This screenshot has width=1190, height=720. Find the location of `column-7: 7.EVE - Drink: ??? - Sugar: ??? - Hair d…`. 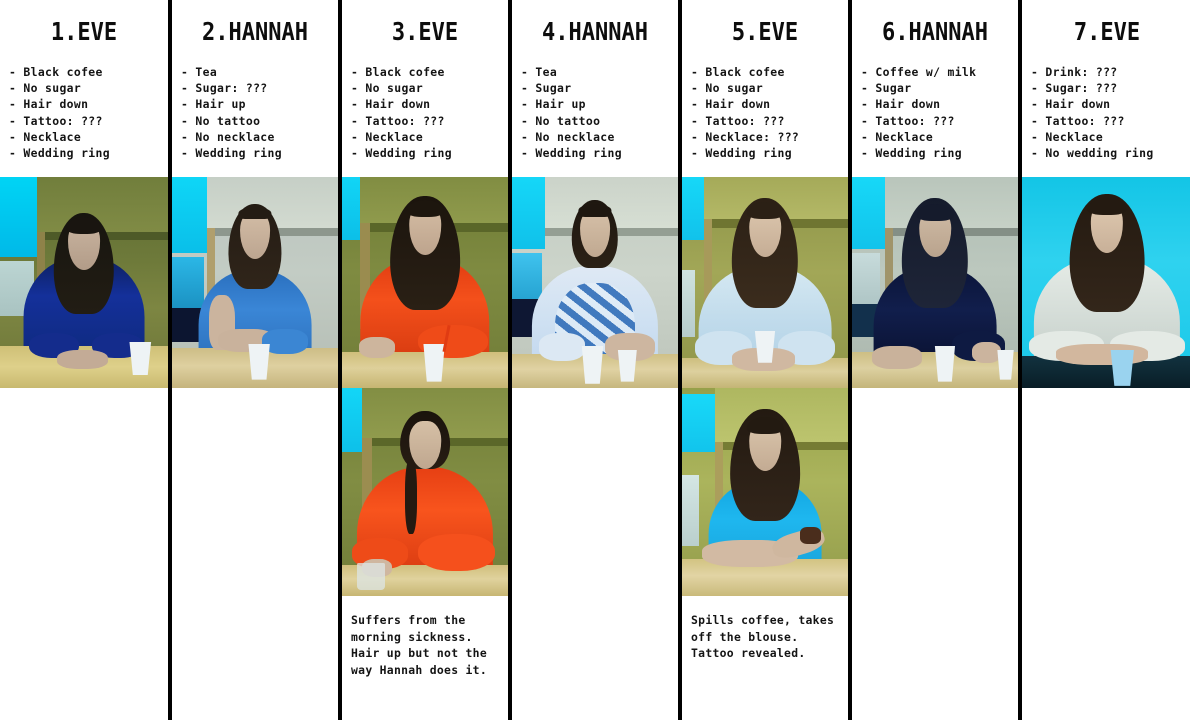

column-7: 7.EVE - Drink: ??? - Sugar: ??? - Hair d… is located at coordinates (1106, 360).